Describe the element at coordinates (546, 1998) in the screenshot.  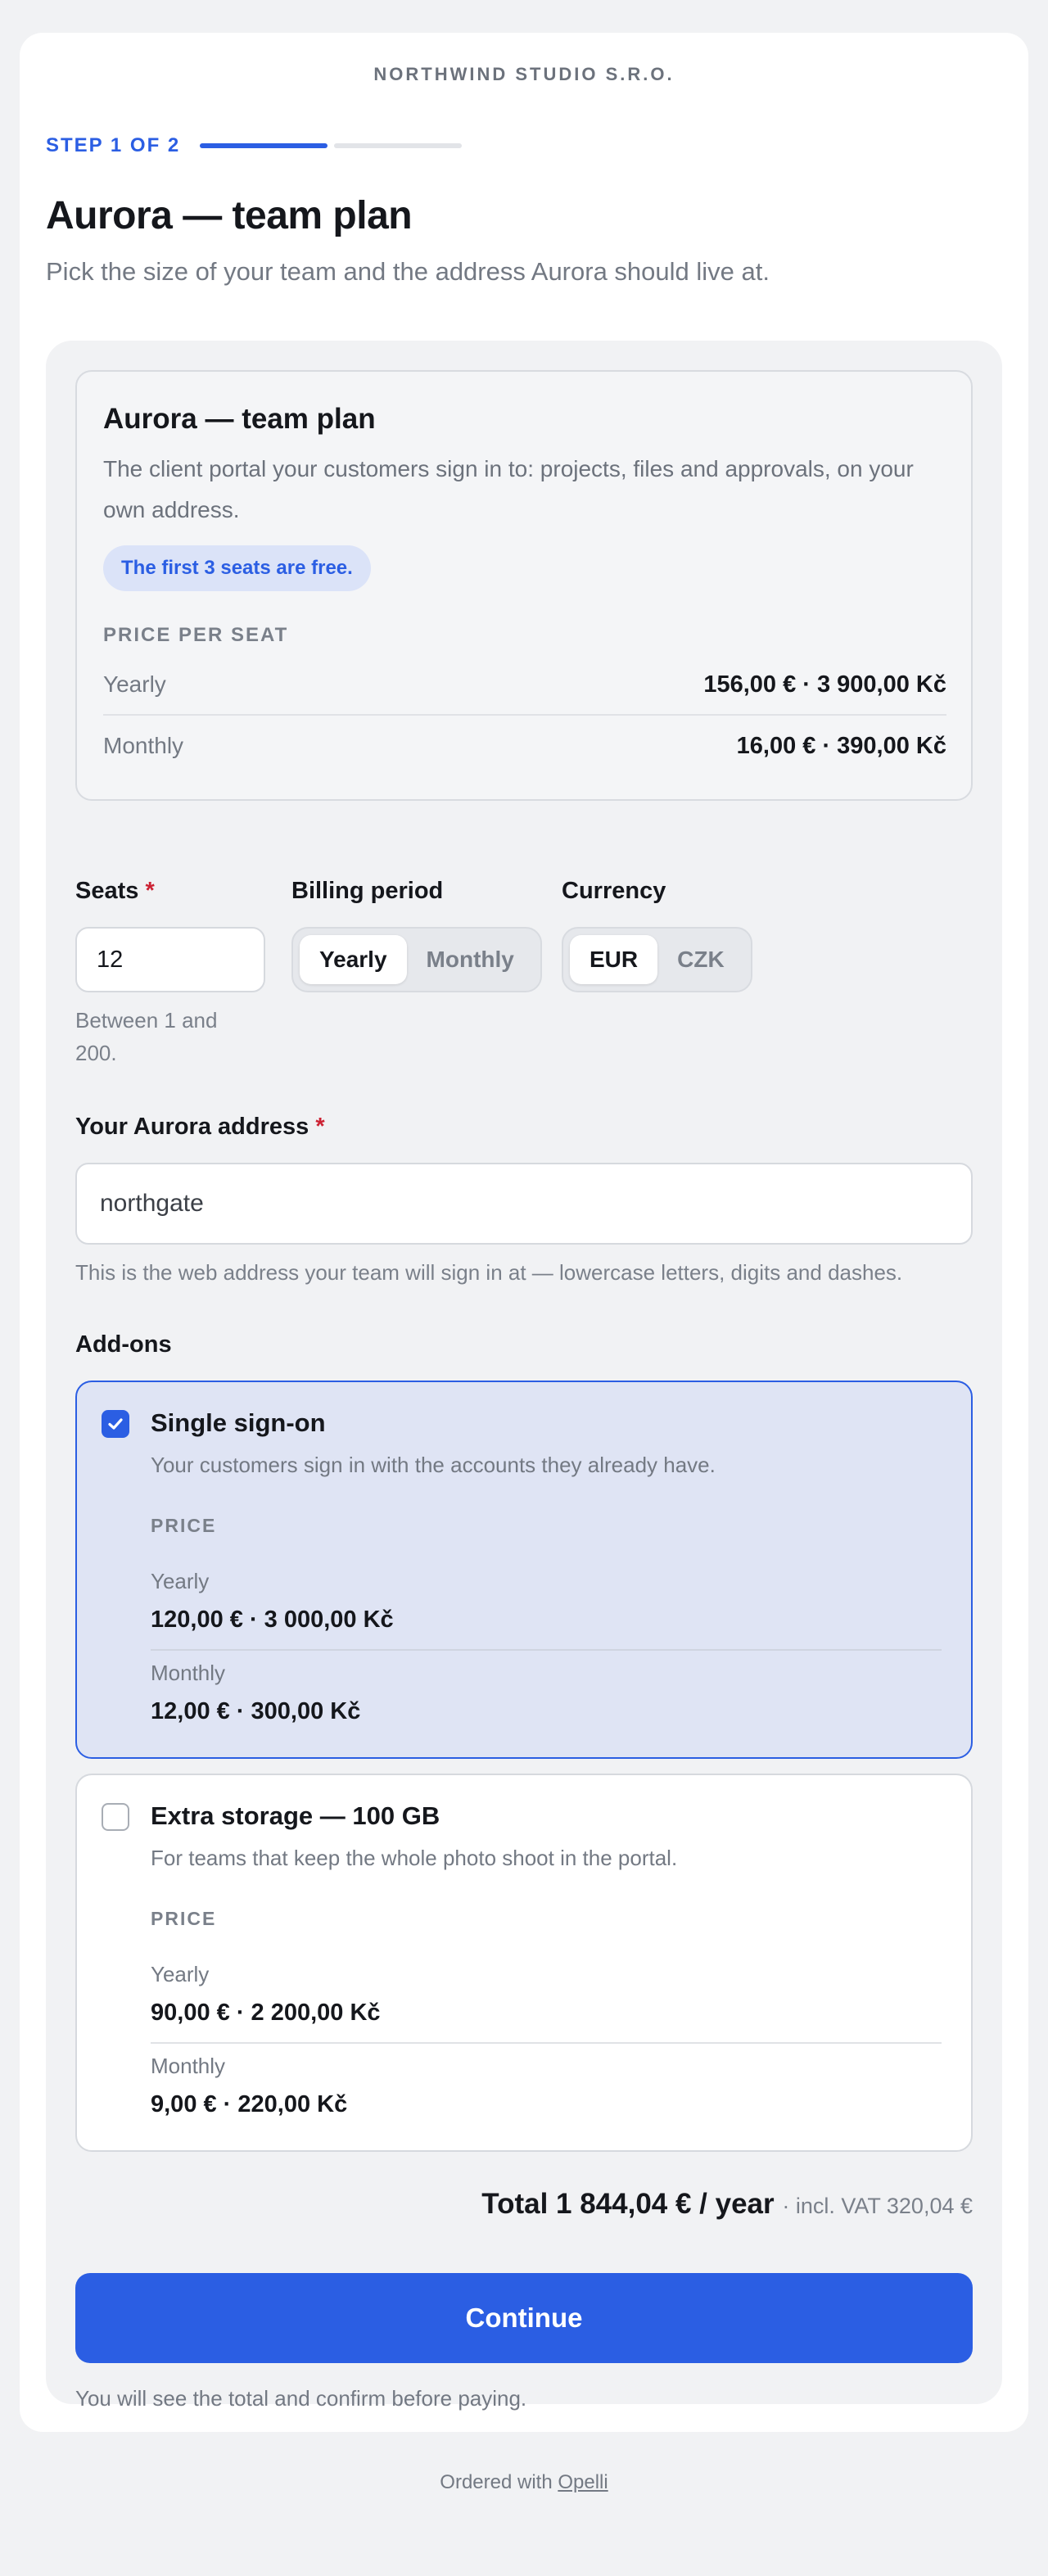
I see `addon-price-row: Yearly 90,00 € · 2 200,00 Kč` at that location.